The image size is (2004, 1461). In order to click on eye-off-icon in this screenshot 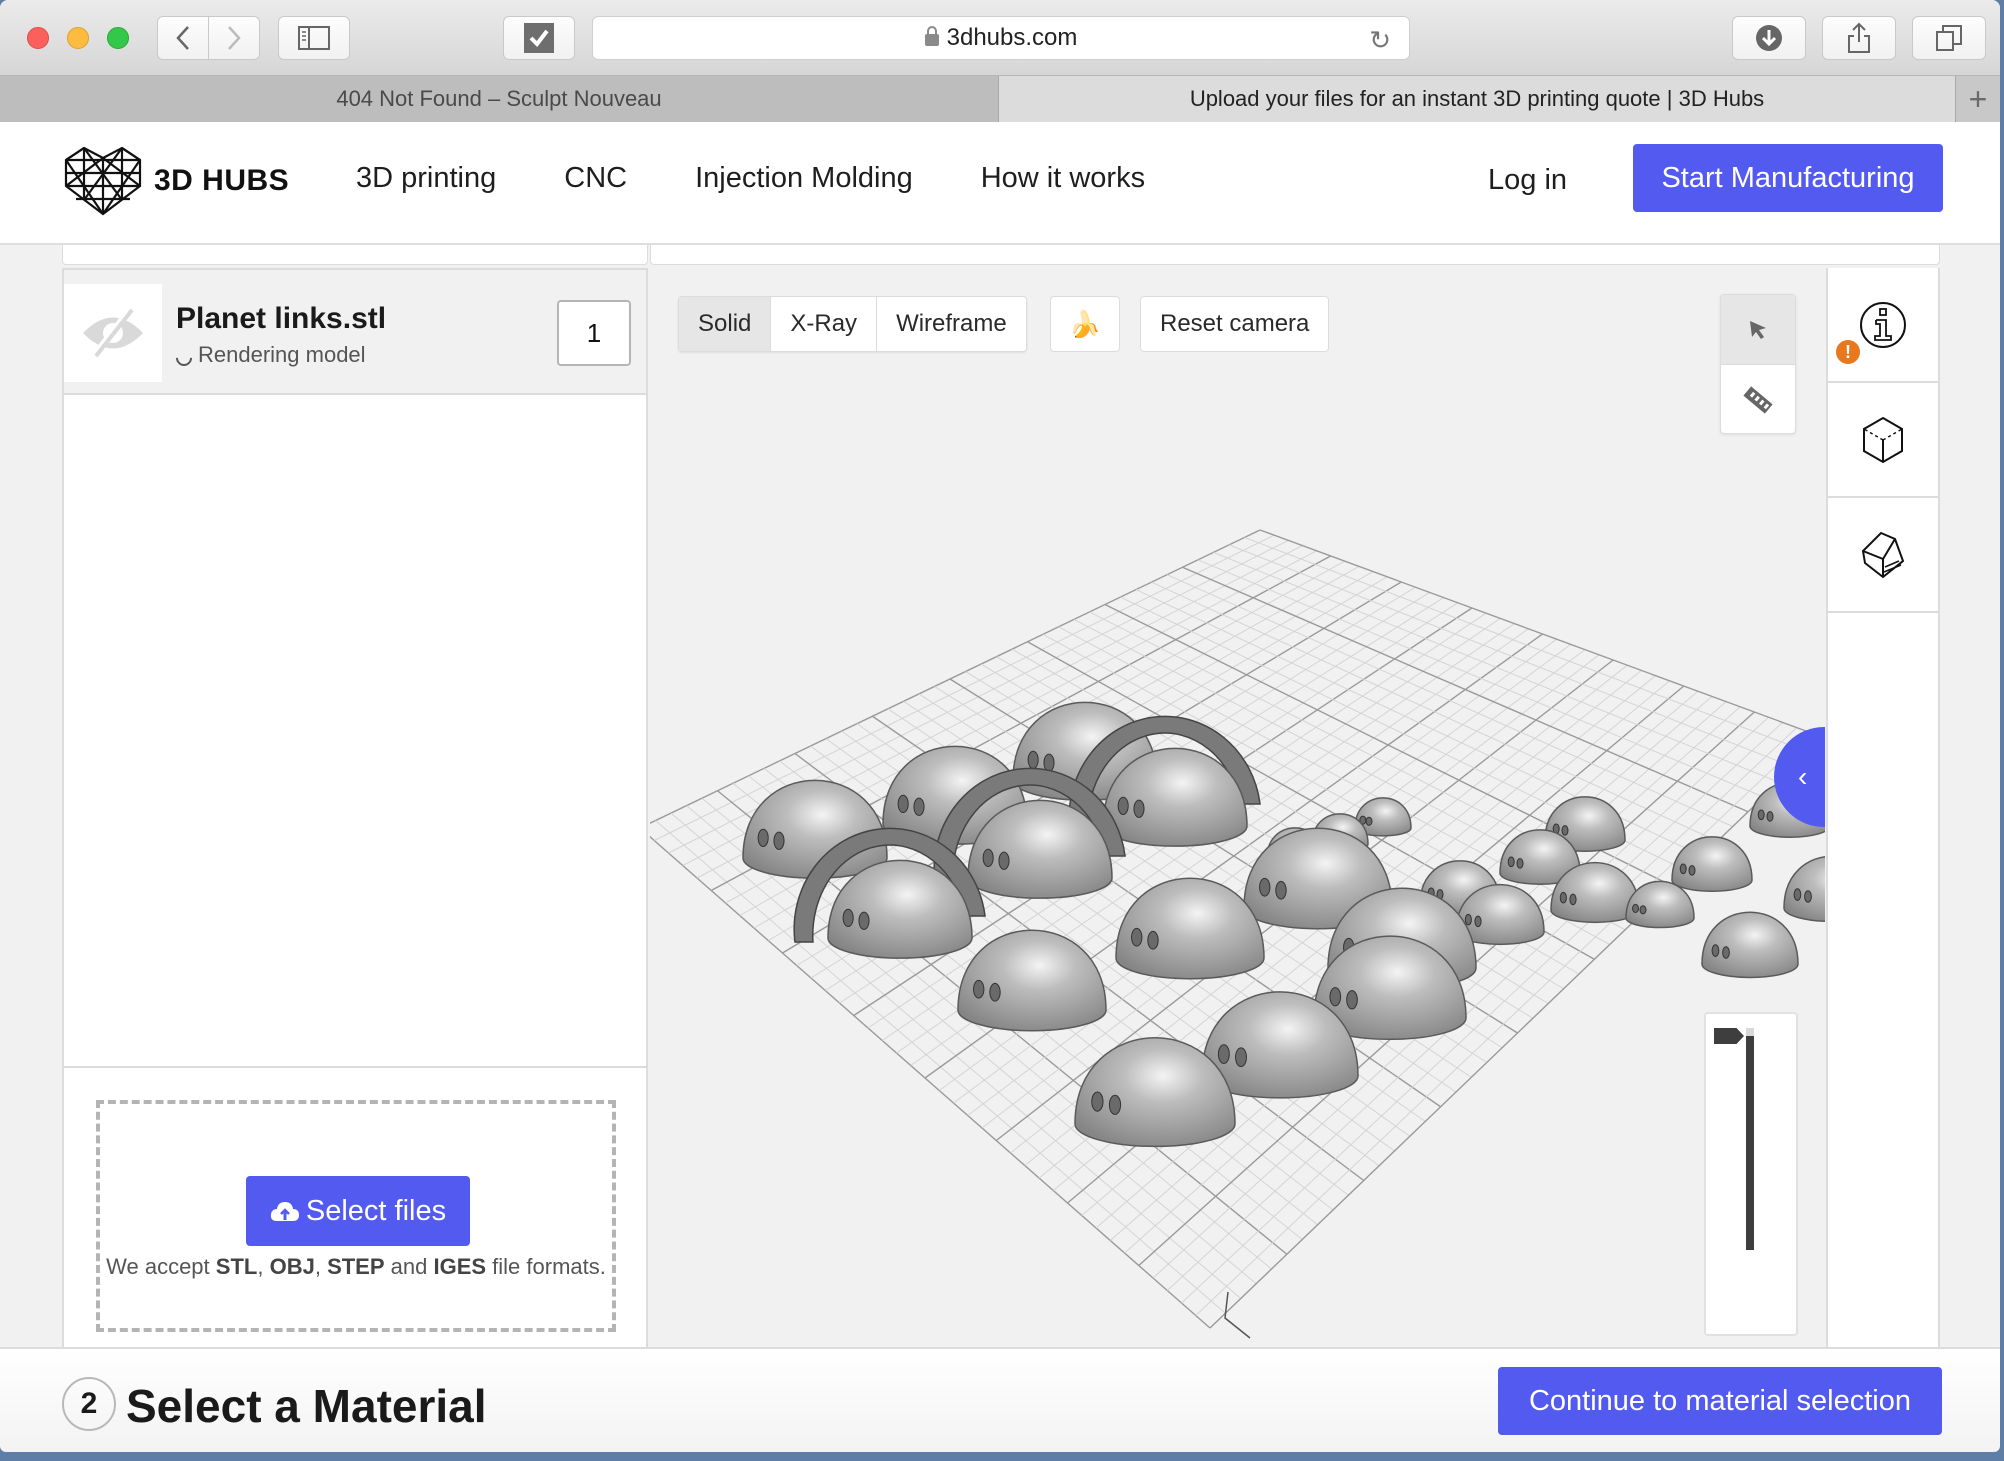, I will do `click(113, 333)`.